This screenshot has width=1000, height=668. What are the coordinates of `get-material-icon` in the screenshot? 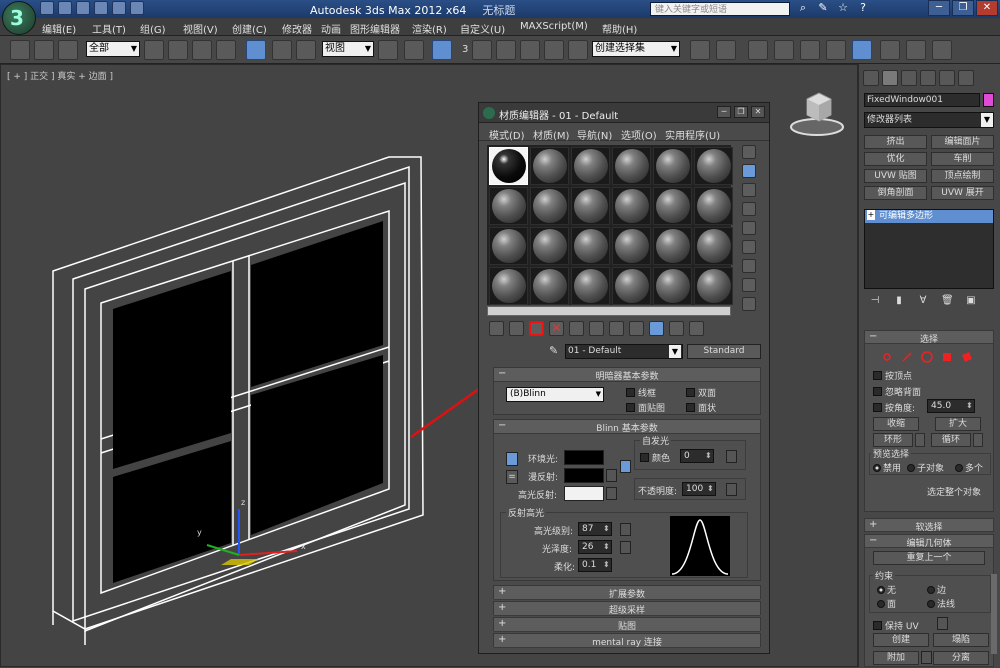 It's located at (496, 328).